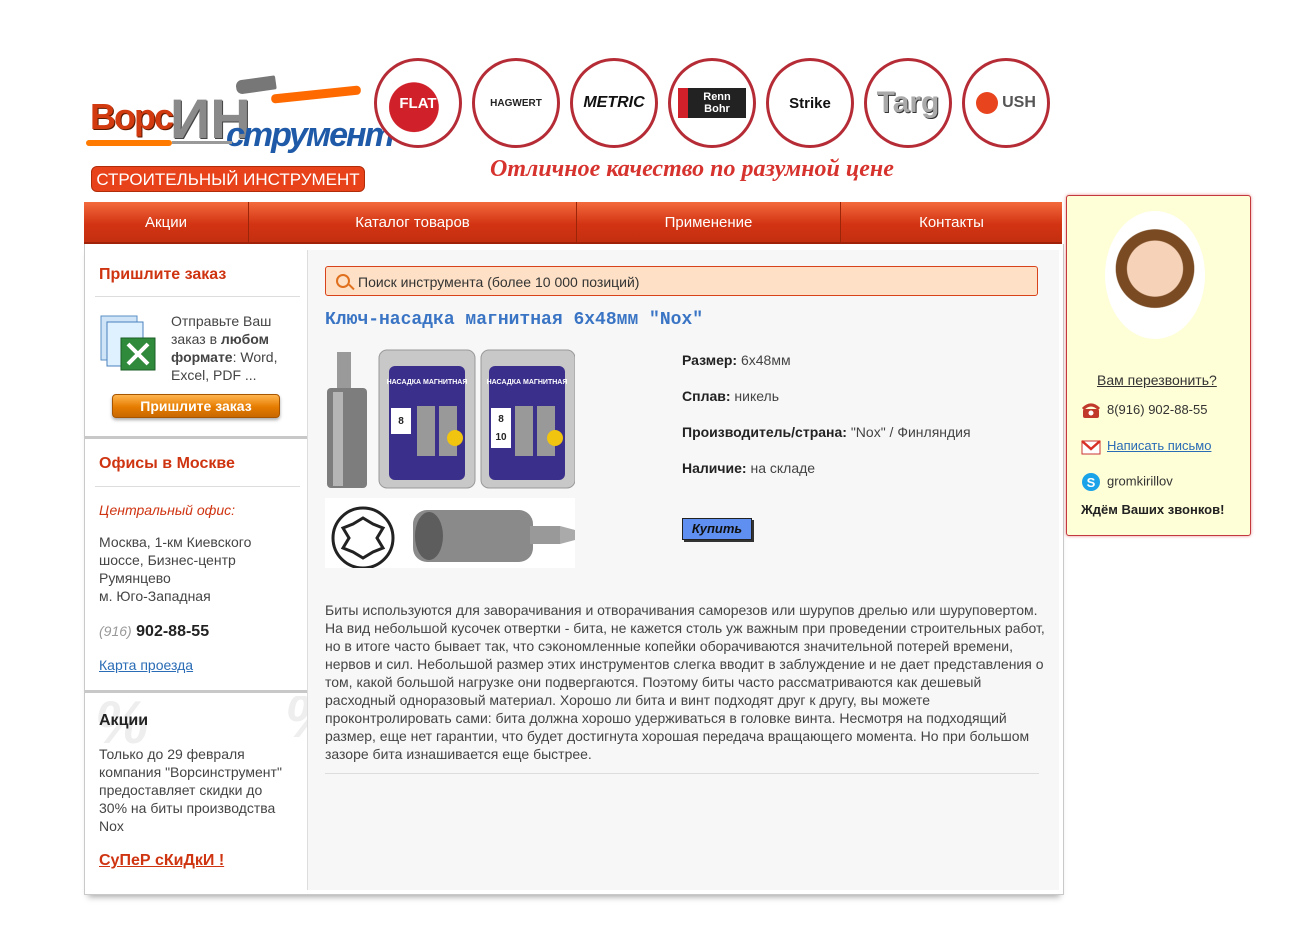 This screenshot has height=926, width=1298. I want to click on skype-icon: S, so click(1091, 482).